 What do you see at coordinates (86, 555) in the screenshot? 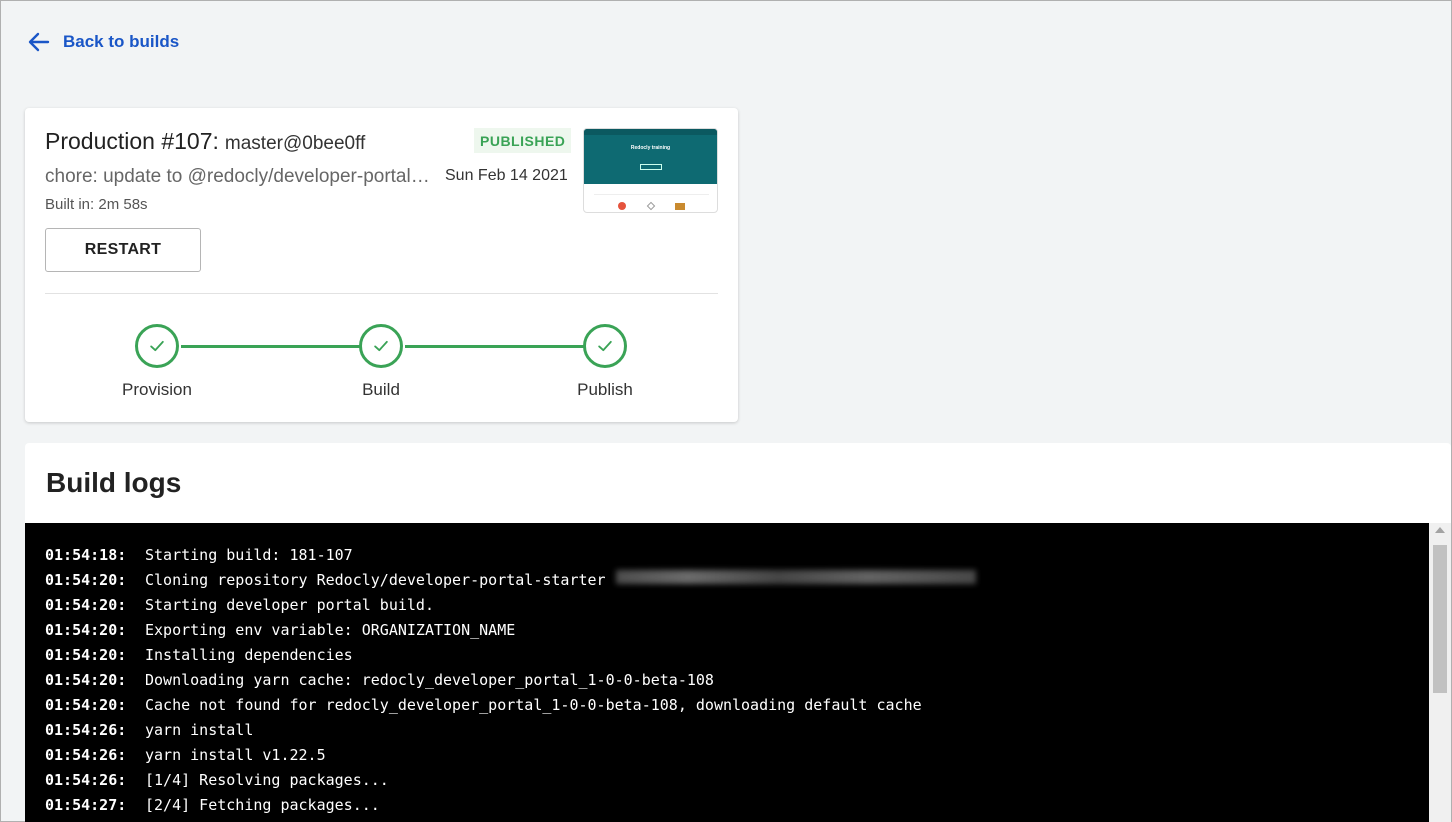
I see `log-timestamp: 01:54:18:` at bounding box center [86, 555].